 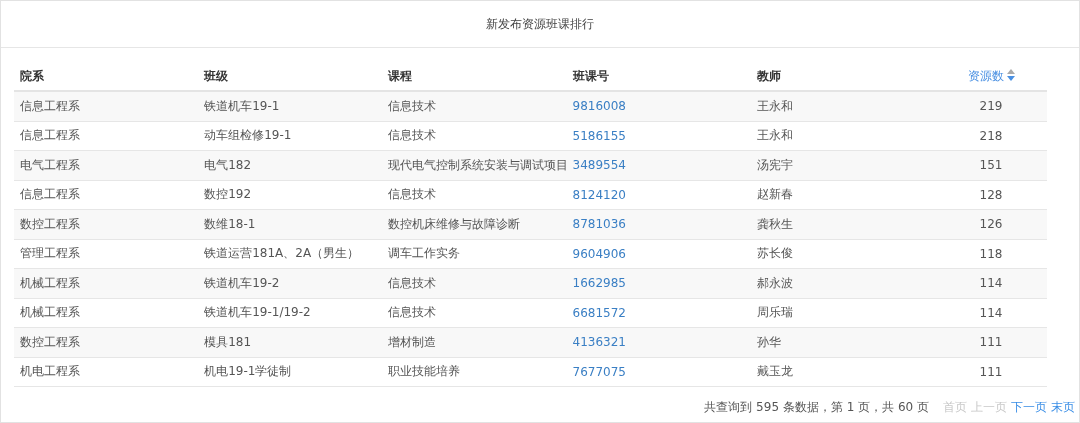 What do you see at coordinates (454, 223) in the screenshot?
I see `table-cell: 数控机床维修与故障诊断` at bounding box center [454, 223].